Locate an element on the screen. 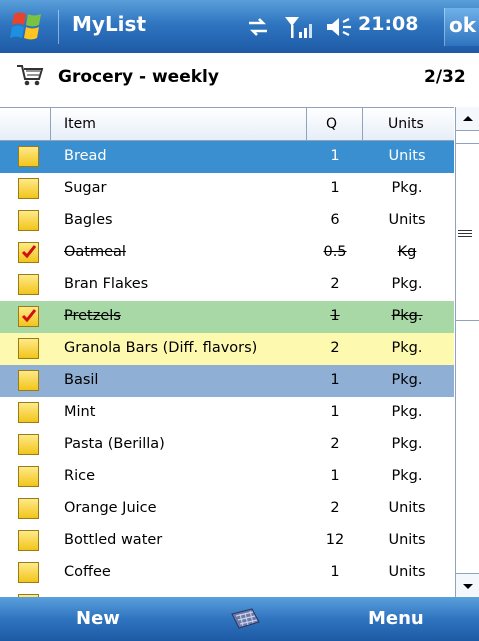 This screenshot has width=479, height=641. column-header-item: Item is located at coordinates (80, 124).